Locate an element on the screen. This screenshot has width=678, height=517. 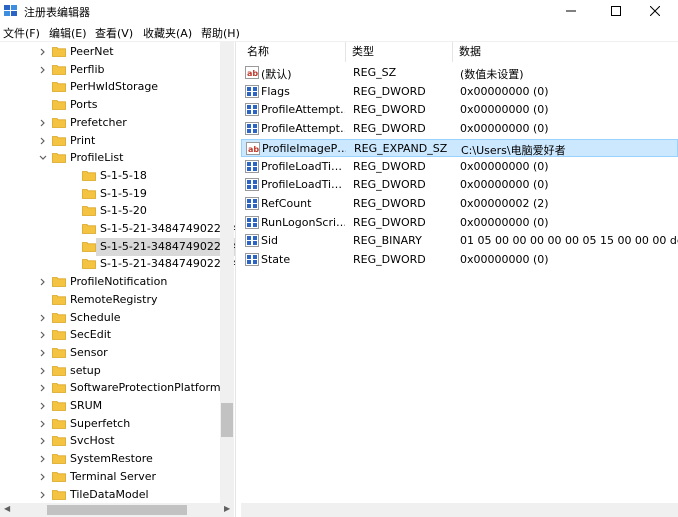
menu-favorites: 收藏夹(A) is located at coordinates (167, 33).